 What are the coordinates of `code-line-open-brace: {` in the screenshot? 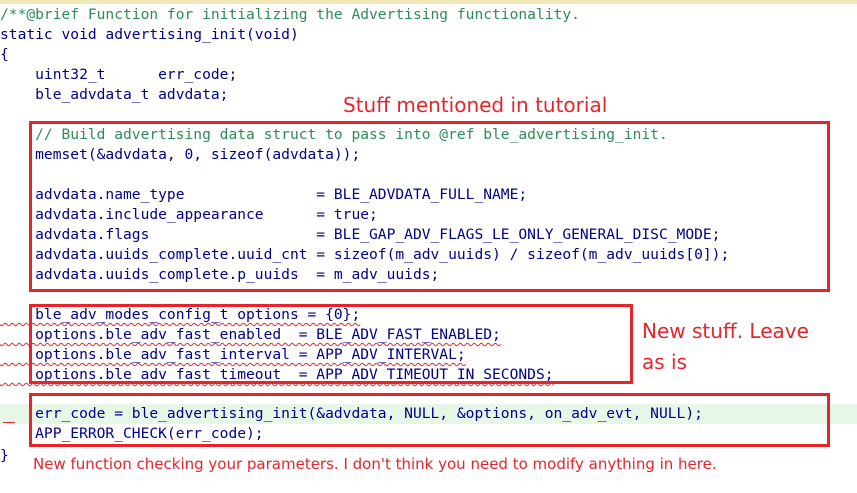 It's located at (4, 54).